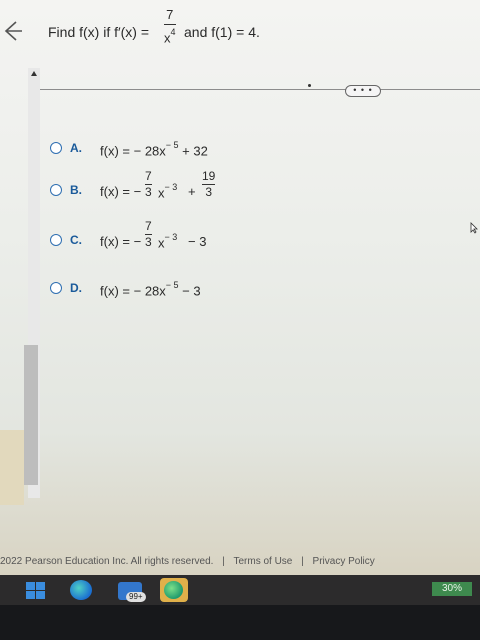 This screenshot has width=480, height=640. What do you see at coordinates (12, 467) in the screenshot?
I see `side-panel-edge` at bounding box center [12, 467].